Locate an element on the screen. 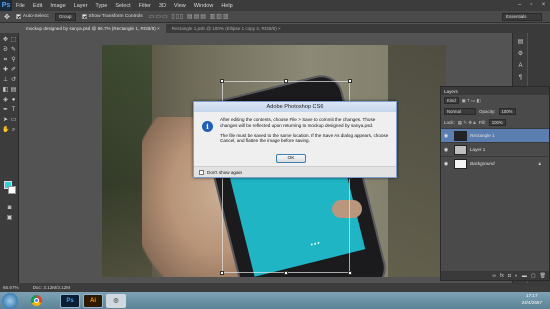 This screenshot has height=309, width=550. start-button is located at coordinates (10, 300).